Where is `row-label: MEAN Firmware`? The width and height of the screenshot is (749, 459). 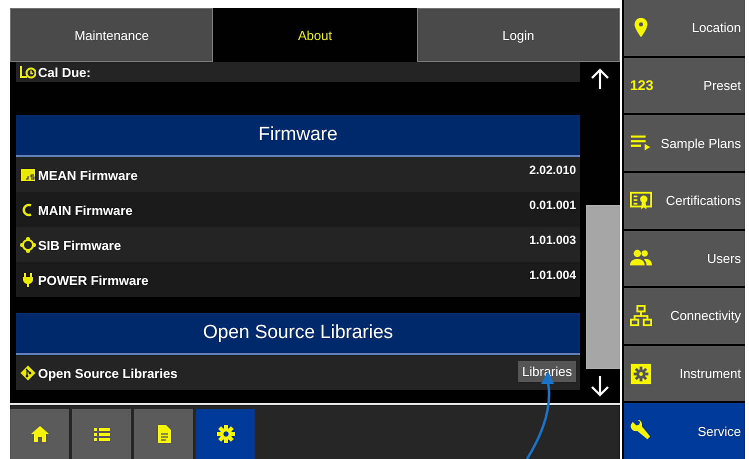
row-label: MEAN Firmware is located at coordinates (88, 175).